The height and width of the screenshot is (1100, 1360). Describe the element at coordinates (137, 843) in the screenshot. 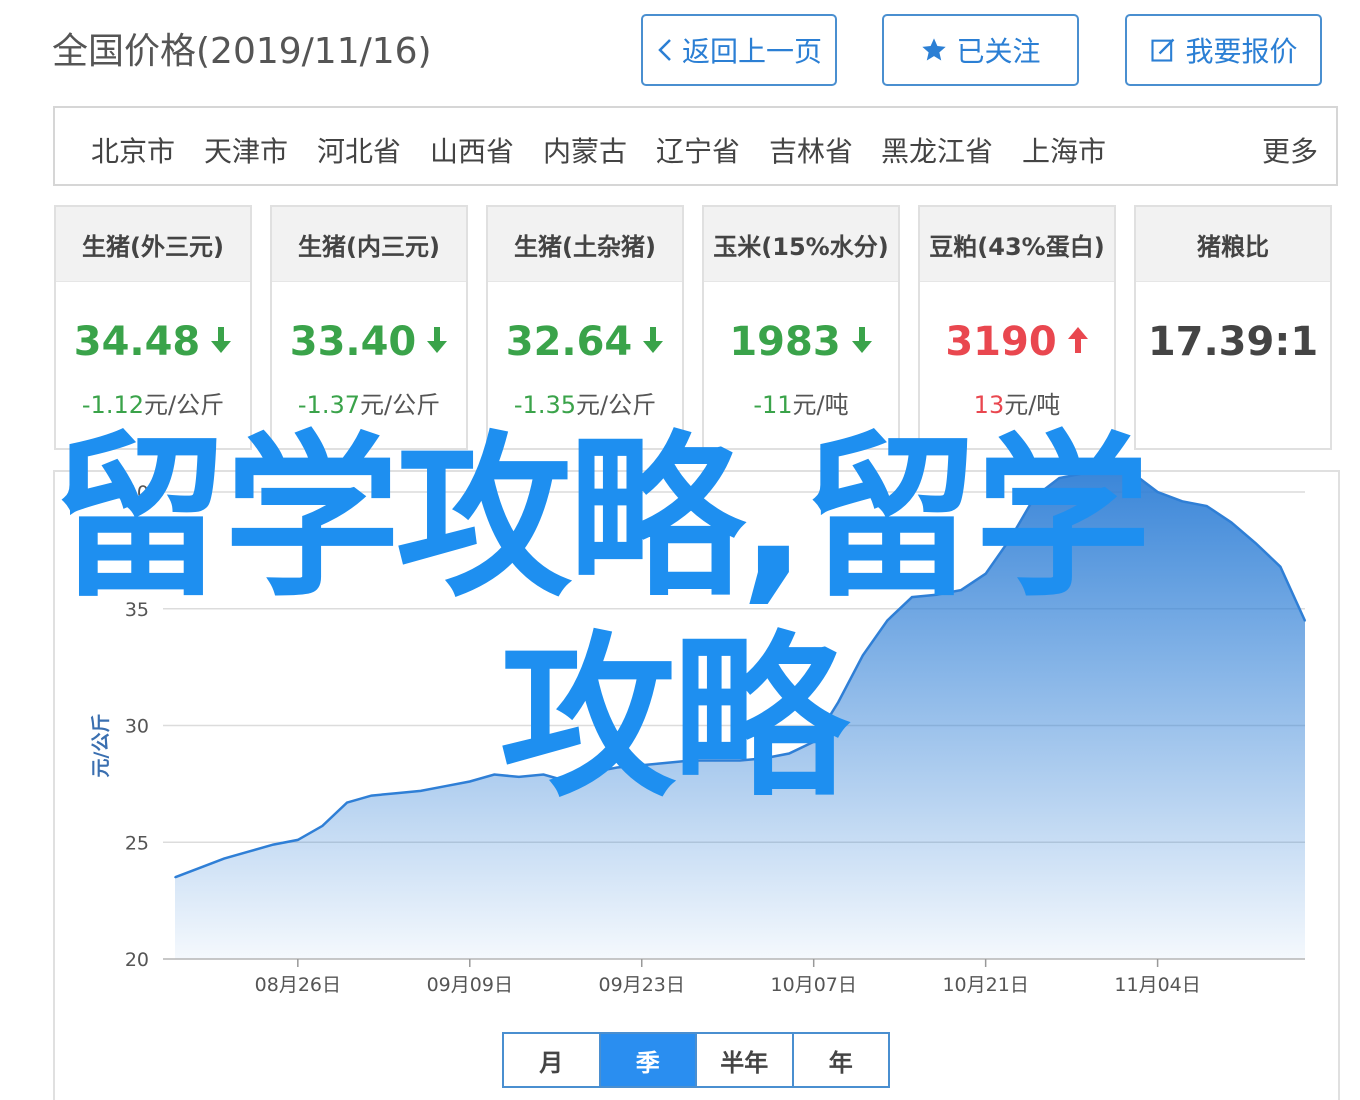

I see `y-tick-label: 25` at that location.